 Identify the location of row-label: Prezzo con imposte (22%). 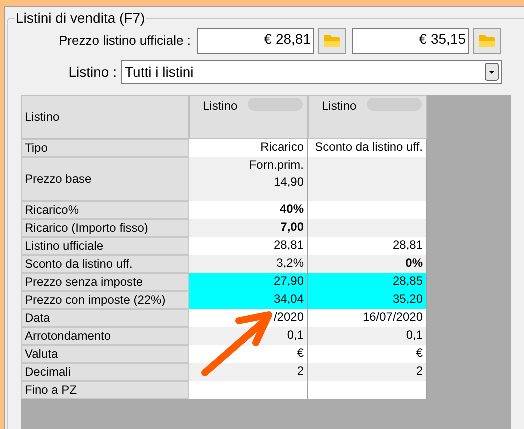
(105, 300).